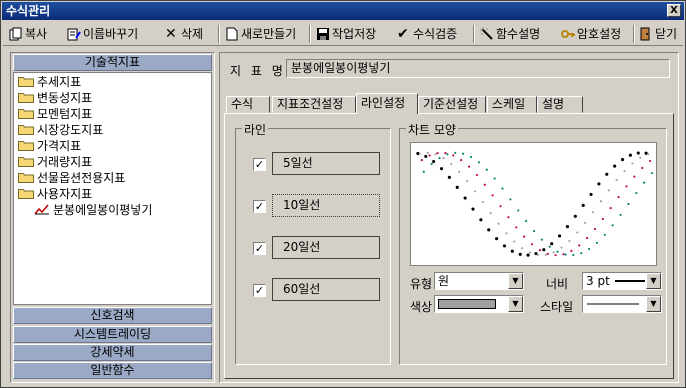 The image size is (686, 388). I want to click on tree-folder-item: 모멘텀지표, so click(55, 114).